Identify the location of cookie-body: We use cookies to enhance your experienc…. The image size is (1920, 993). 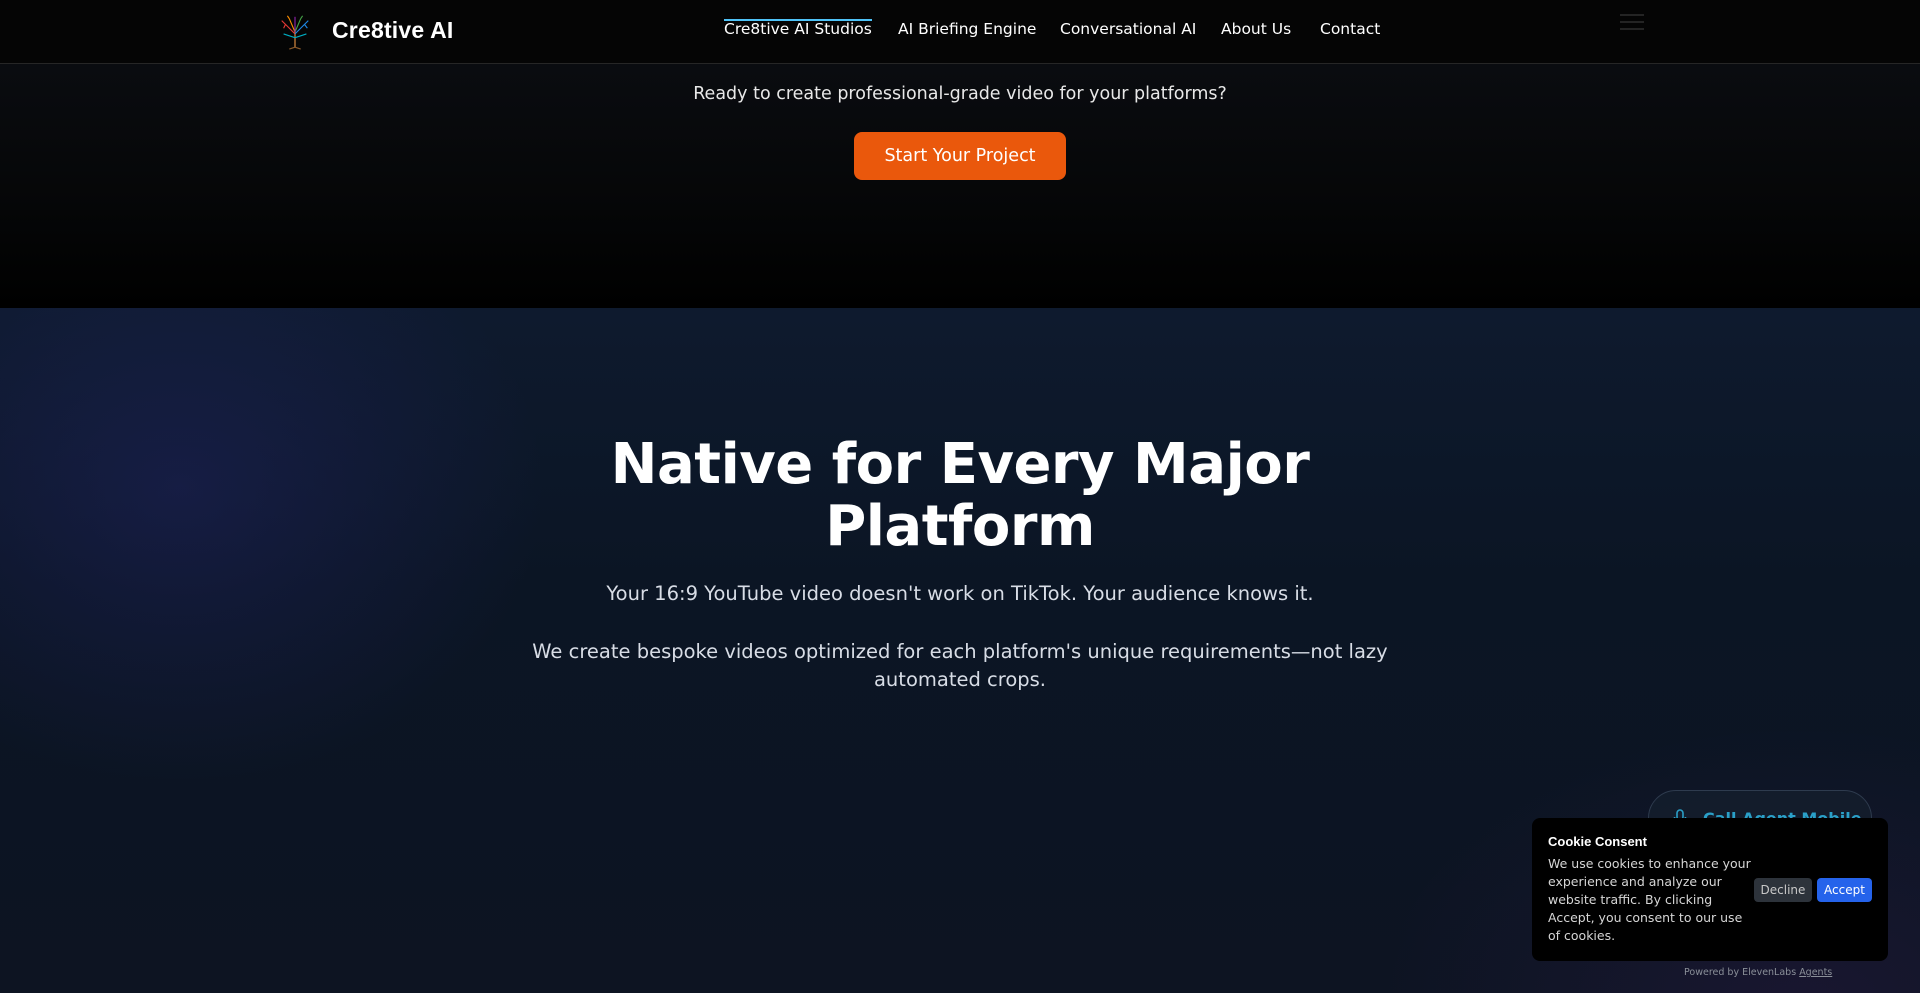
(1649, 899).